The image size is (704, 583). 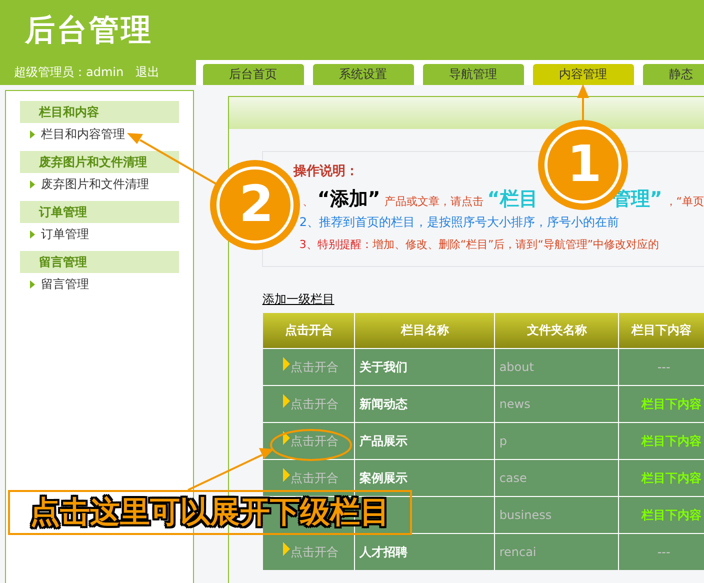 I want to click on pointer-arrow, so click(x=583, y=103).